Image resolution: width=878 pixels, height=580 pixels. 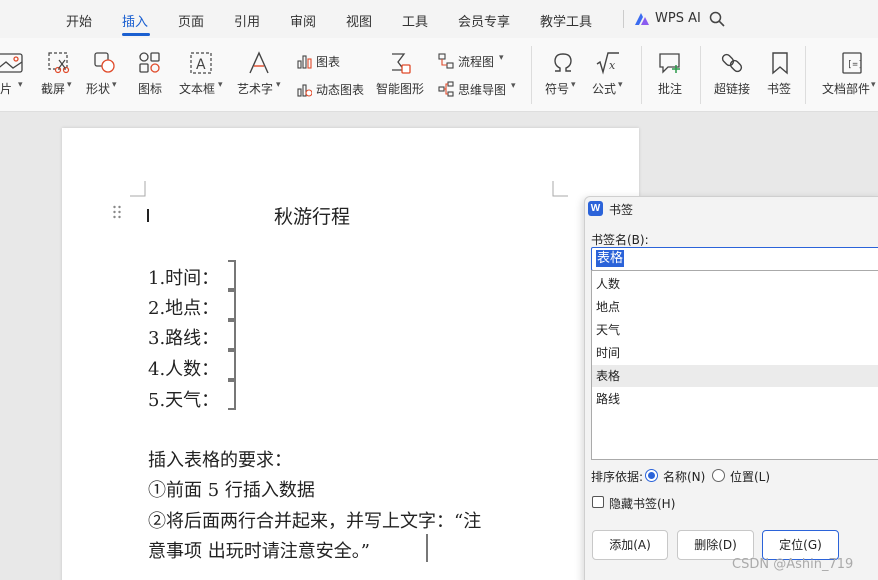 I want to click on tab-insert: 插入, so click(x=135, y=20).